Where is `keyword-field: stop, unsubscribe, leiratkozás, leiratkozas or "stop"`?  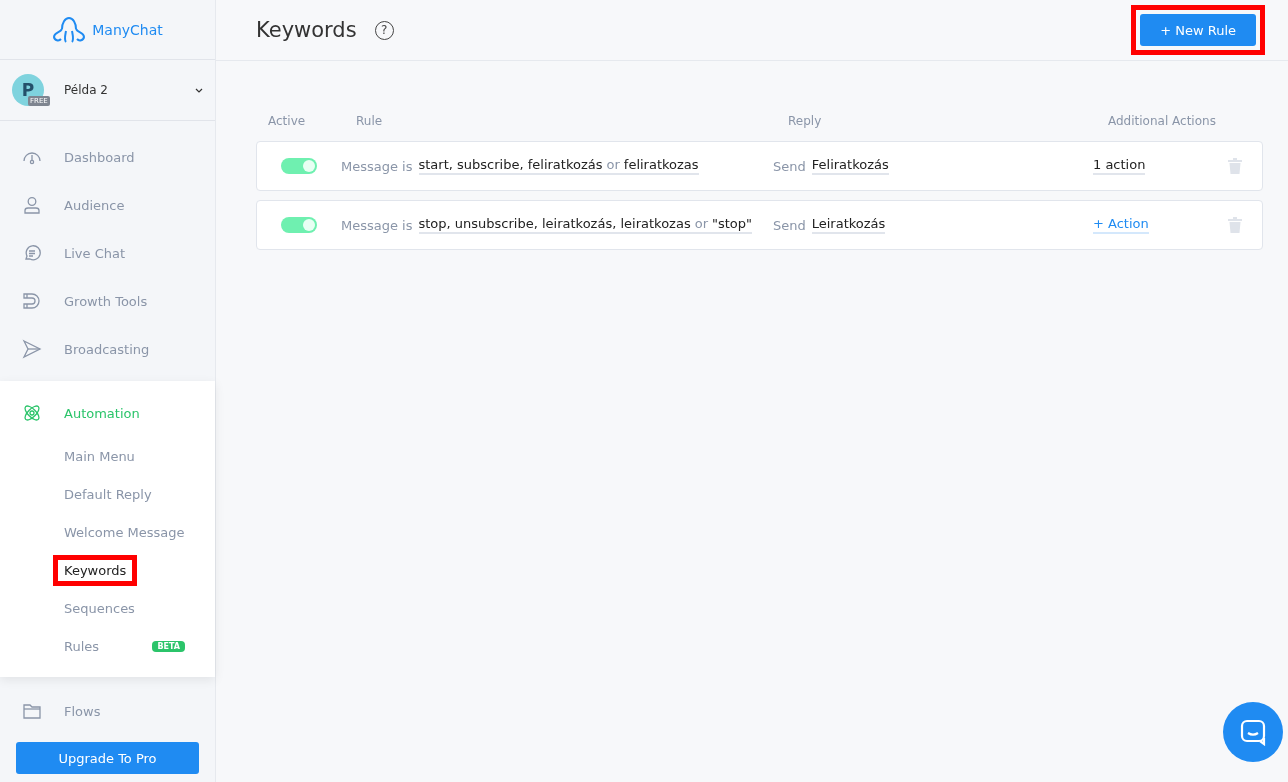 keyword-field: stop, unsubscribe, leiratkozás, leiratkozas or "stop" is located at coordinates (585, 225).